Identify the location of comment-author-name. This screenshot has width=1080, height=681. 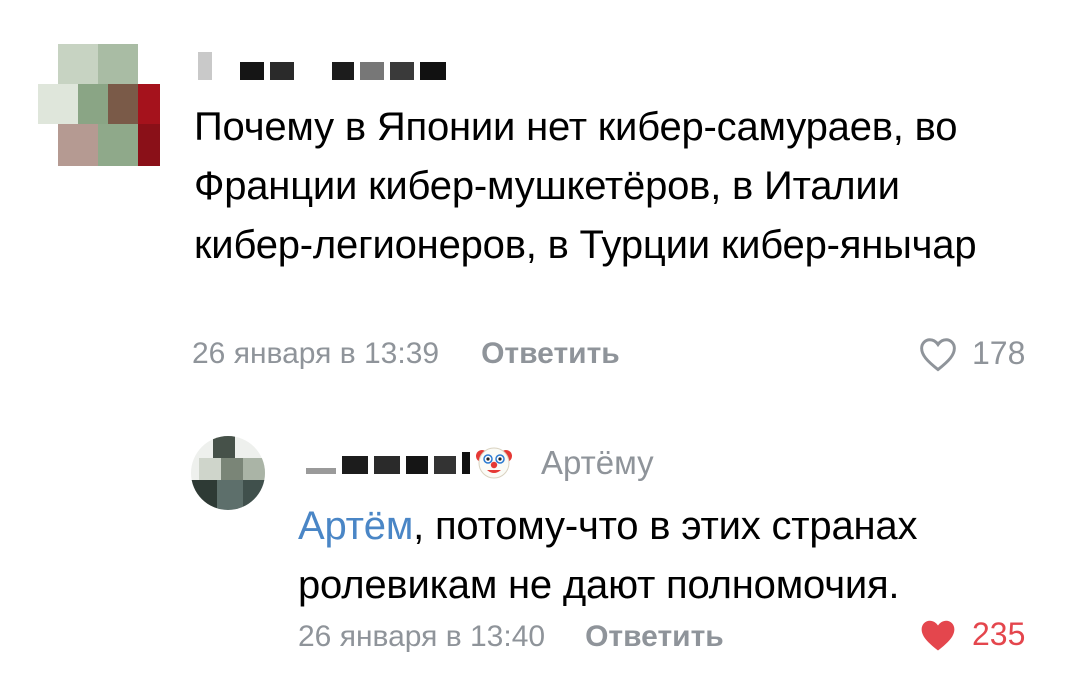
(325, 62).